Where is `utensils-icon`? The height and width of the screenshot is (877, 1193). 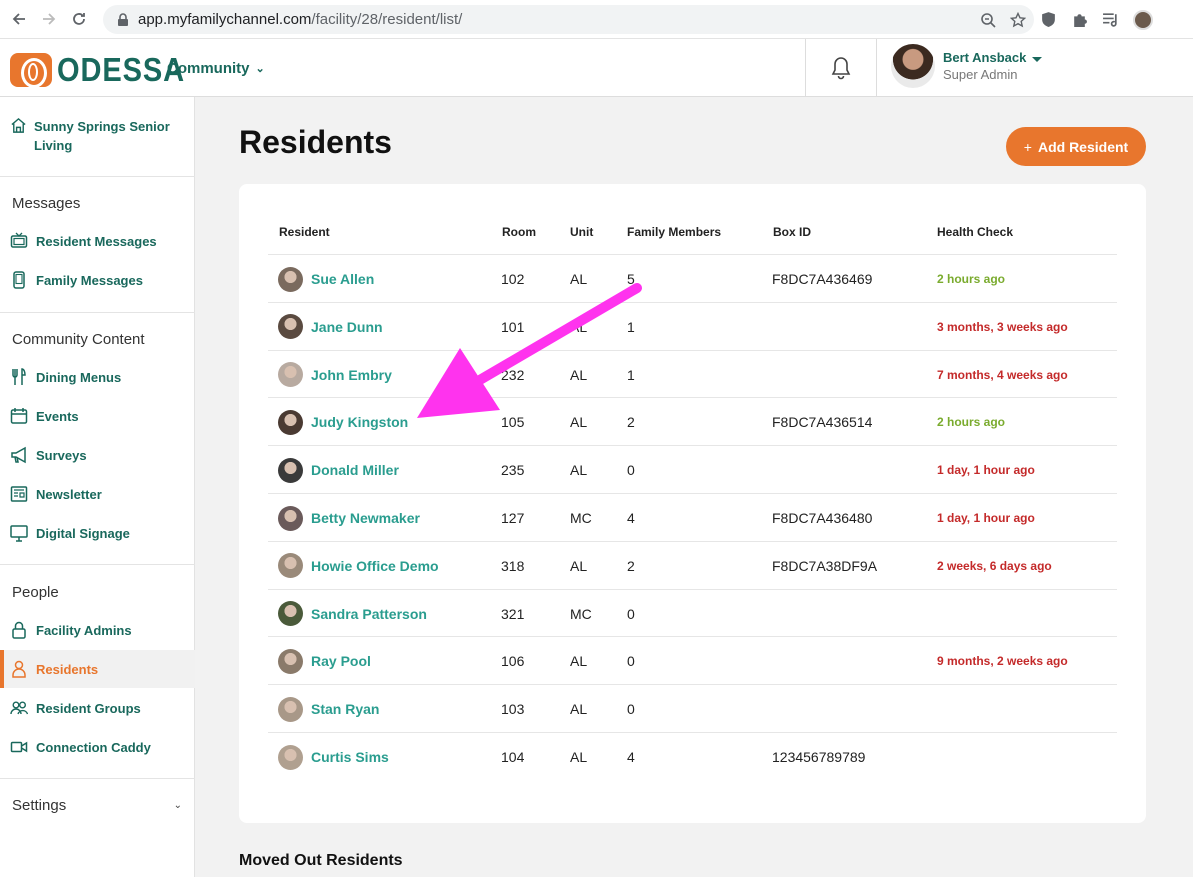 utensils-icon is located at coordinates (19, 376).